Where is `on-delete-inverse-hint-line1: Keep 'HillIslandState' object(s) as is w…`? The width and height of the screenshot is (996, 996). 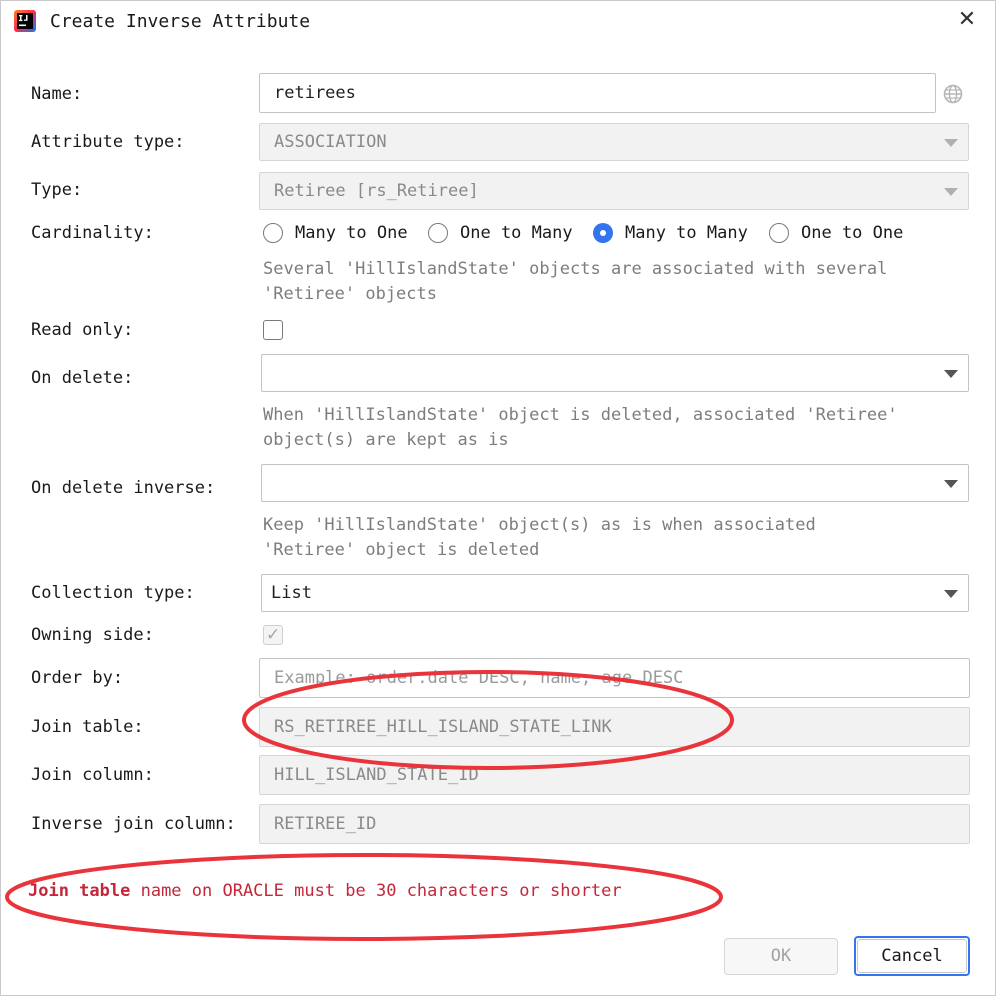 on-delete-inverse-hint-line1: Keep 'HillIslandState' object(s) as is w… is located at coordinates (539, 525).